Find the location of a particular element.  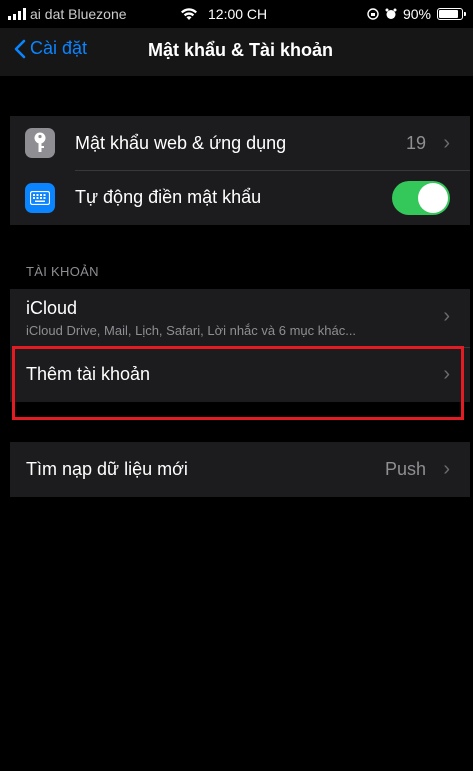

status-time: 12:00 CH is located at coordinates (238, 14).